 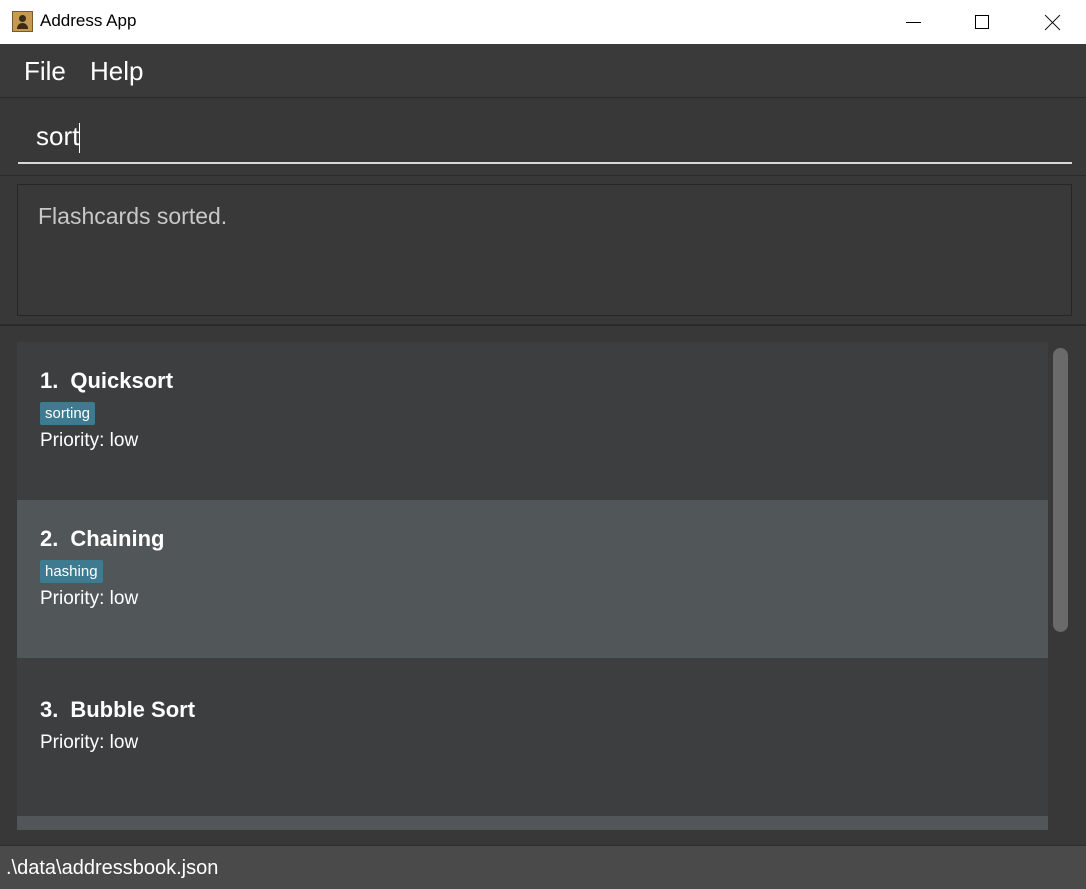 I want to click on flashcard-tag: hashing, so click(x=71, y=571).